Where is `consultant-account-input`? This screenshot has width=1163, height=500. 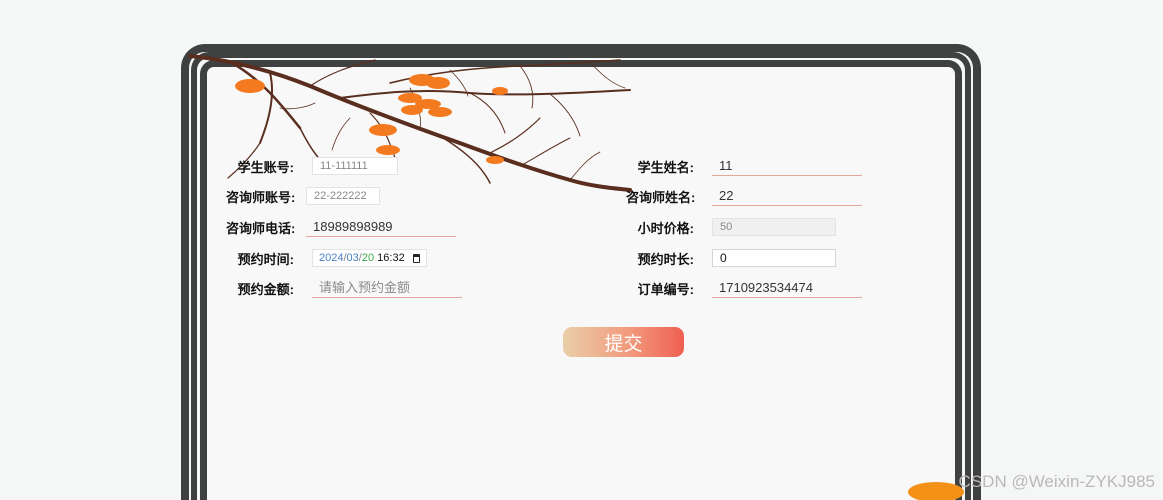
consultant-account-input is located at coordinates (343, 196).